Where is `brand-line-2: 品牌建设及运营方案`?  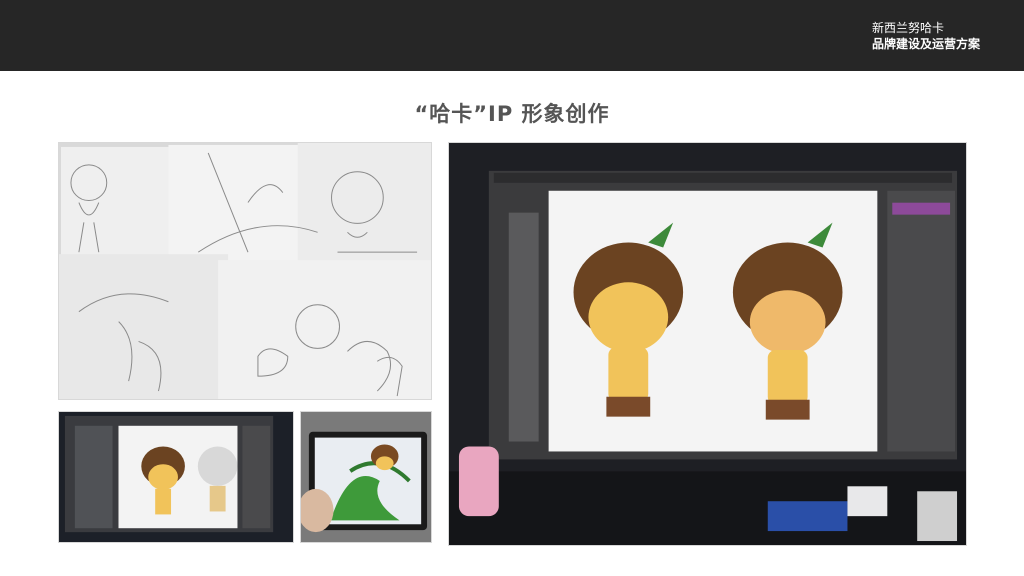 brand-line-2: 品牌建设及运营方案 is located at coordinates (926, 44).